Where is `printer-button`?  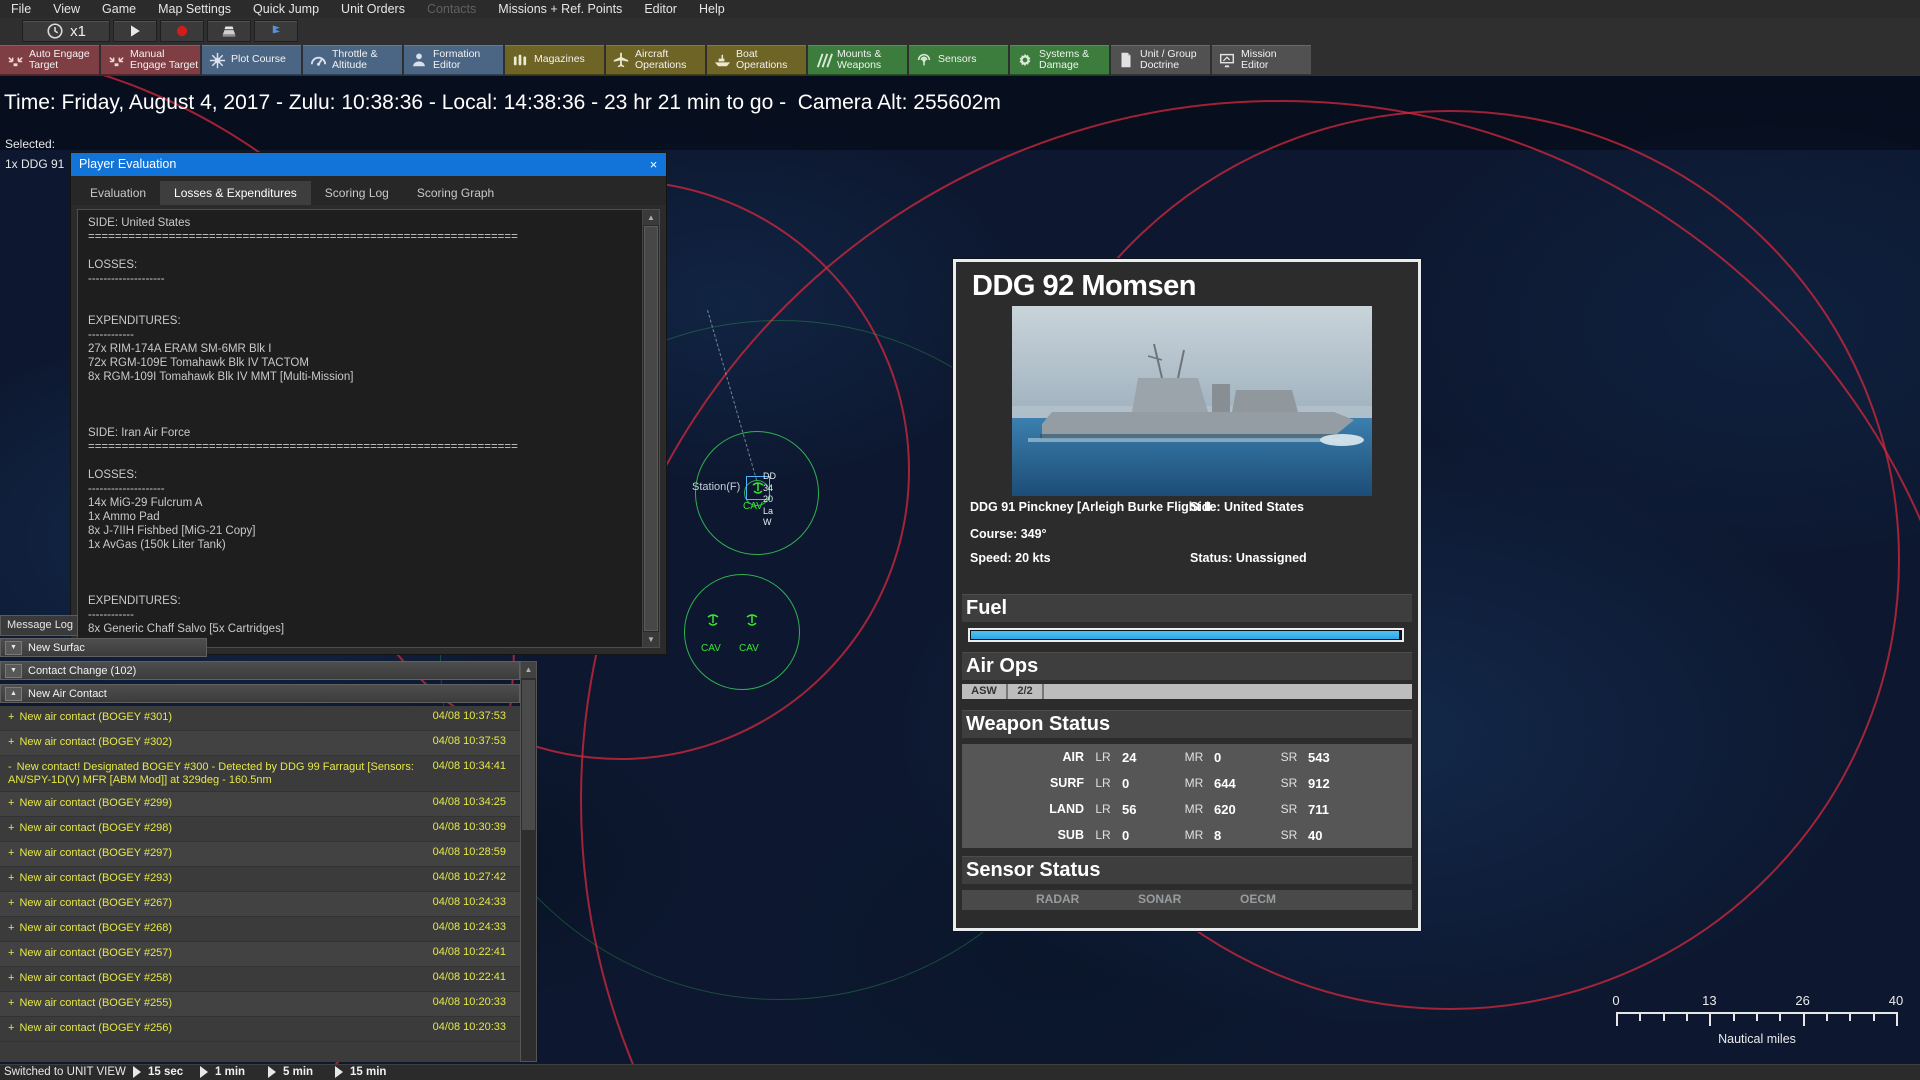 printer-button is located at coordinates (229, 31).